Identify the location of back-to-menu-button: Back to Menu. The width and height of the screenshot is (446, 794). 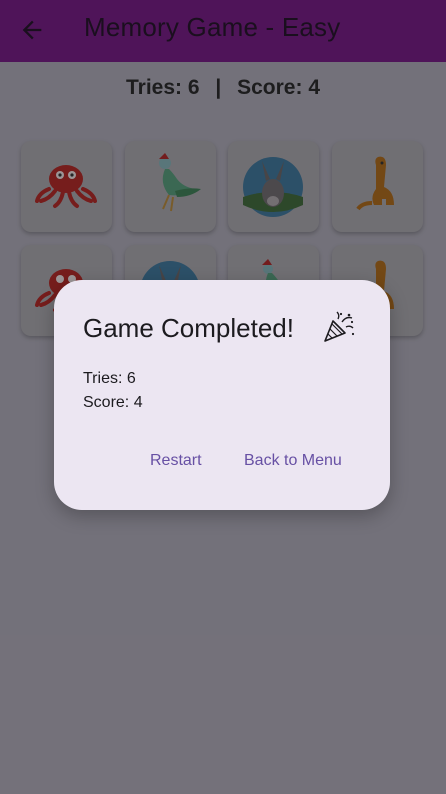
(293, 461).